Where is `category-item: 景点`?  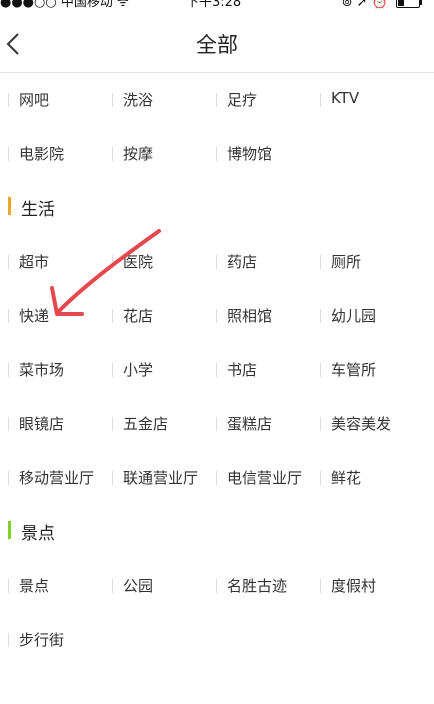 category-item: 景点 is located at coordinates (52, 586).